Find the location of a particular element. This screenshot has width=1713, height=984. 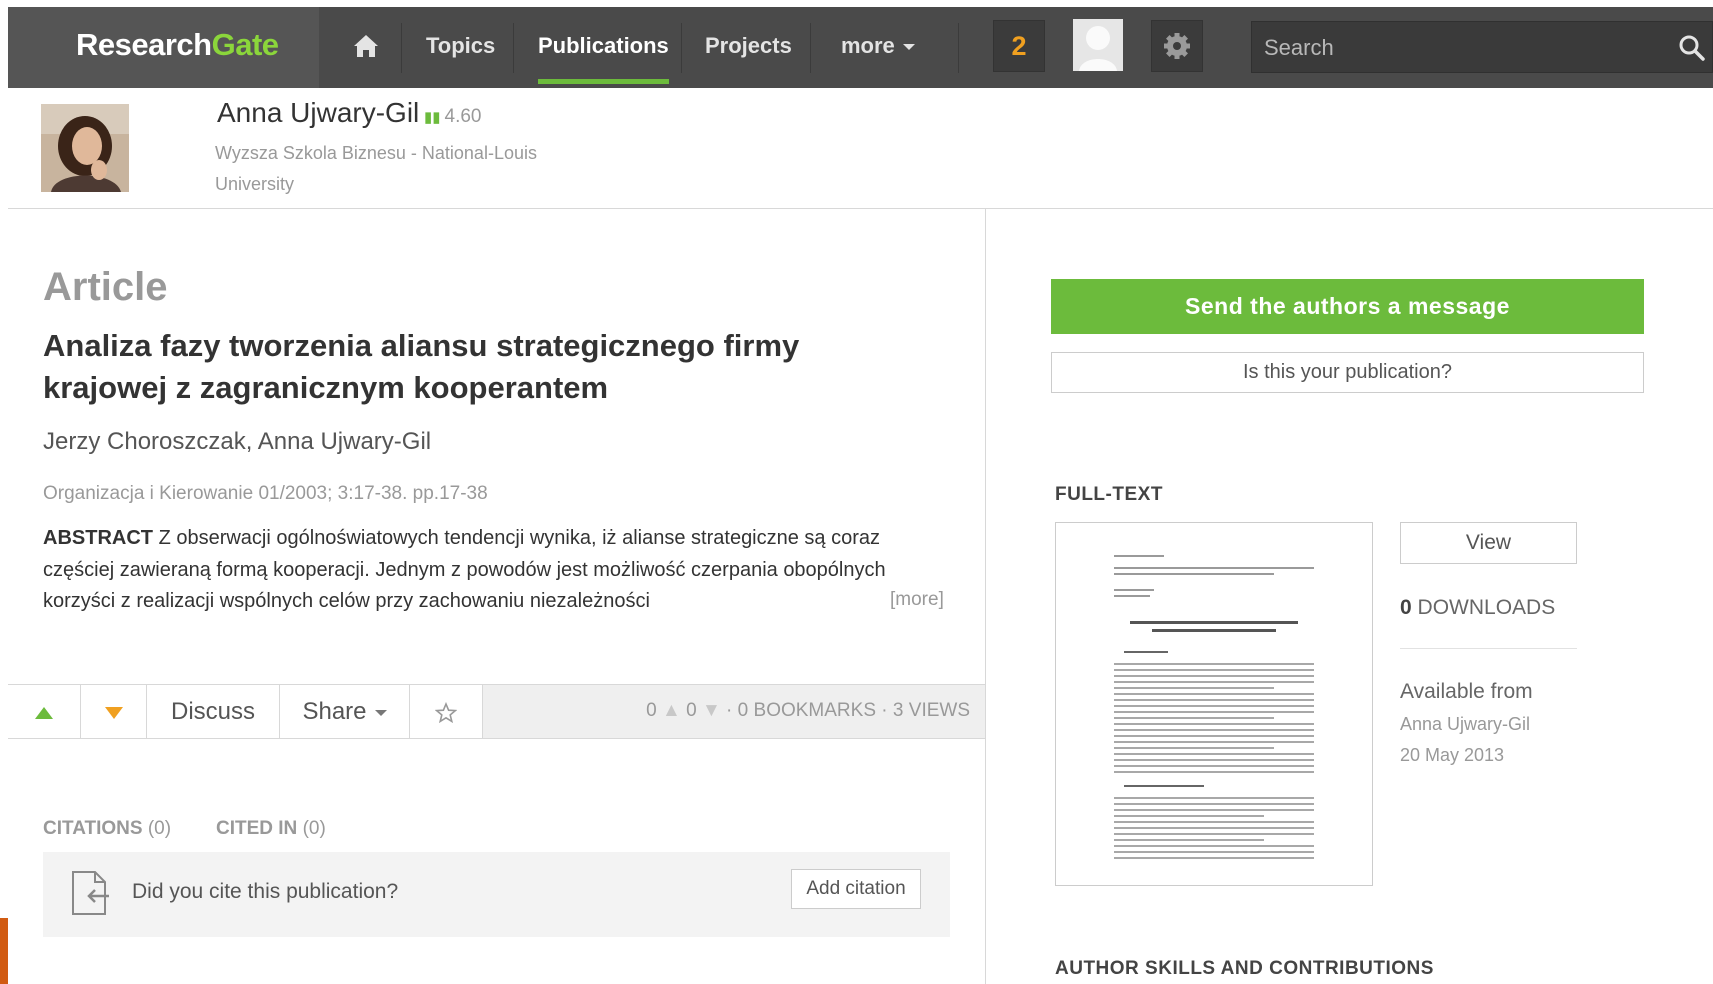

upvote-count: 0 is located at coordinates (651, 710).